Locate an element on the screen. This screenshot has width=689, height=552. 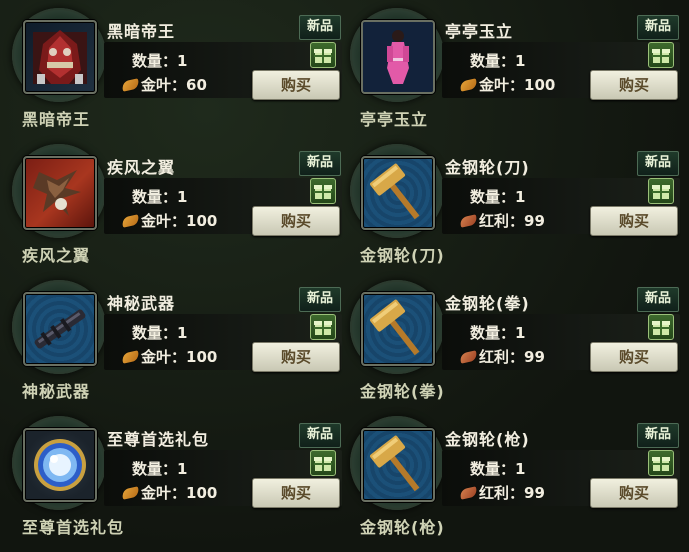
shop-item-card: 神秘武器 数量：1 金叶： 100 新品 购买 神秘武器 is located at coordinates (177, 345).